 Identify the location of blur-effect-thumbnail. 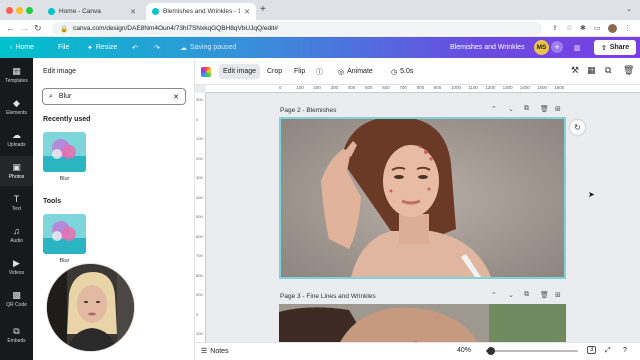
(64, 152).